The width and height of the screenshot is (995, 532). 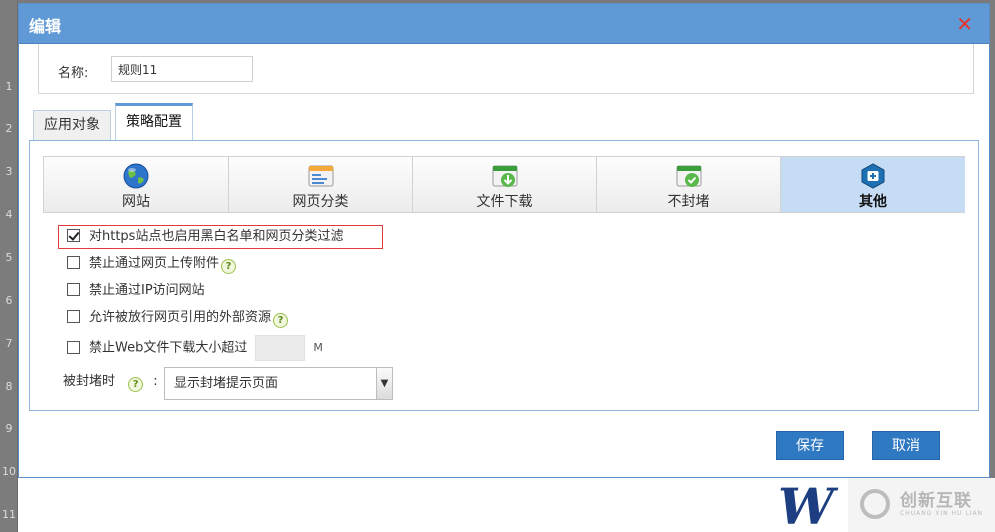 I want to click on dialog-title: 编辑, so click(x=45, y=26).